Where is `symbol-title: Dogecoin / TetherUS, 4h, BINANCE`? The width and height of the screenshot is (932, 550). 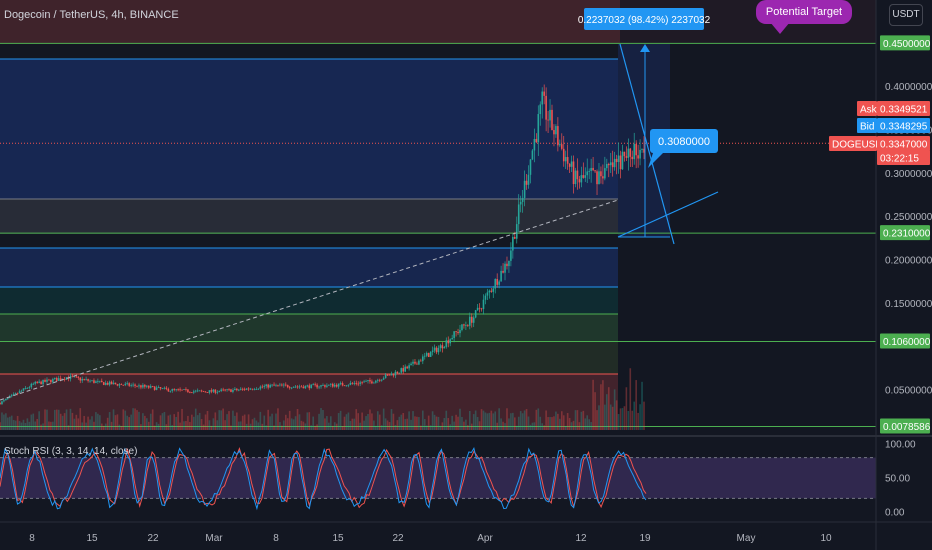
symbol-title: Dogecoin / TetherUS, 4h, BINANCE is located at coordinates (91, 15).